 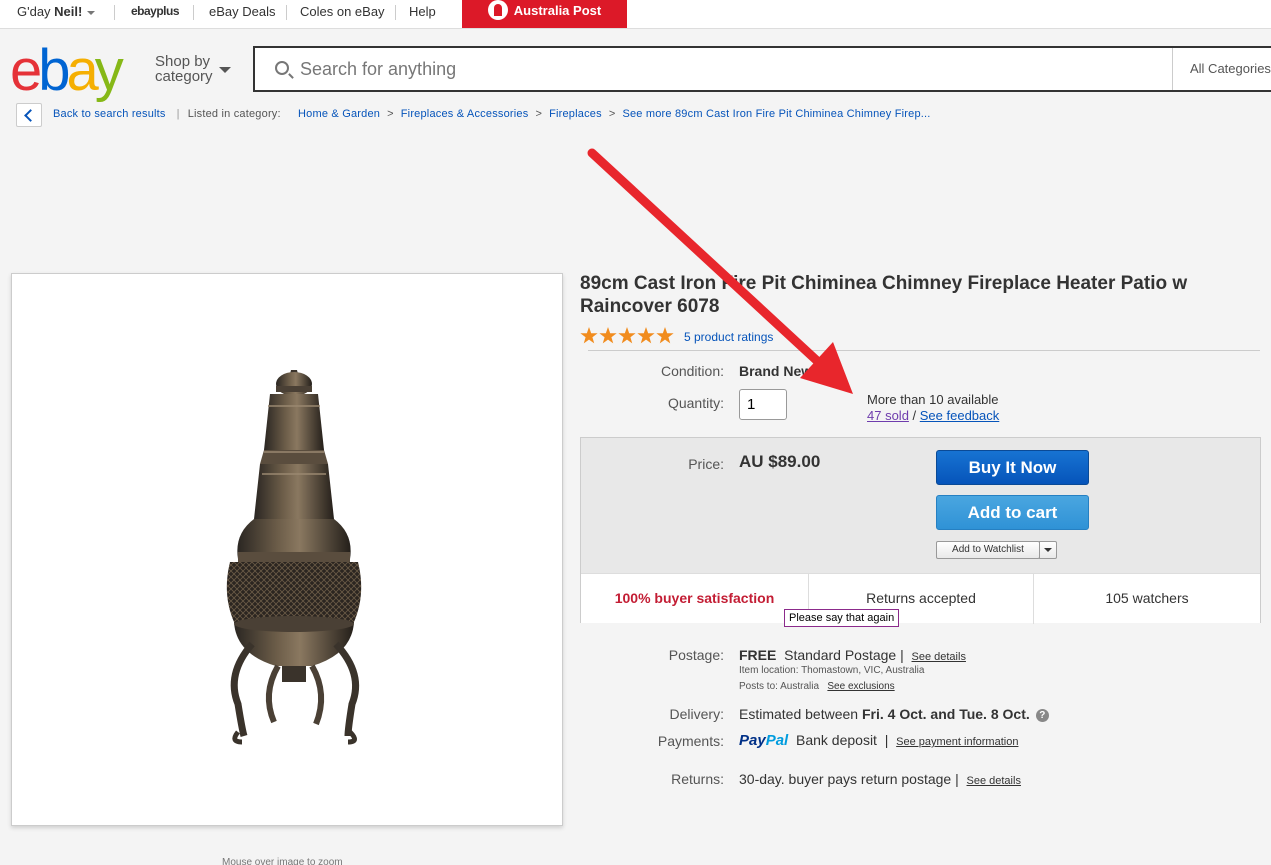 I want to click on user-name: Neil!, so click(x=68, y=11).